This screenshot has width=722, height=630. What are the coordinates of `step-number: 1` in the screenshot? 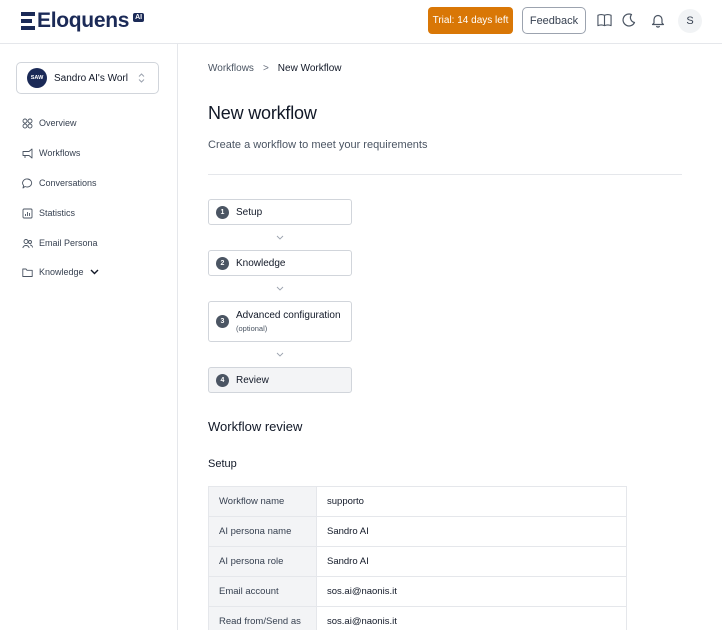 It's located at (222, 212).